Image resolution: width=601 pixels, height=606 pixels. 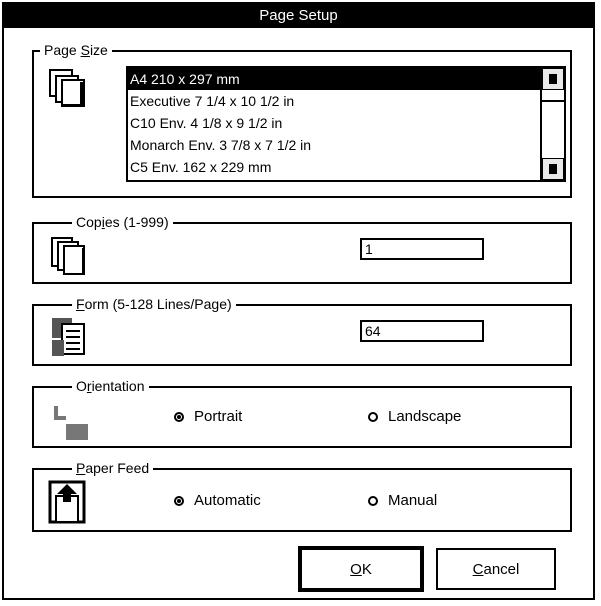 I want to click on scroll-up-button, so click(x=553, y=79).